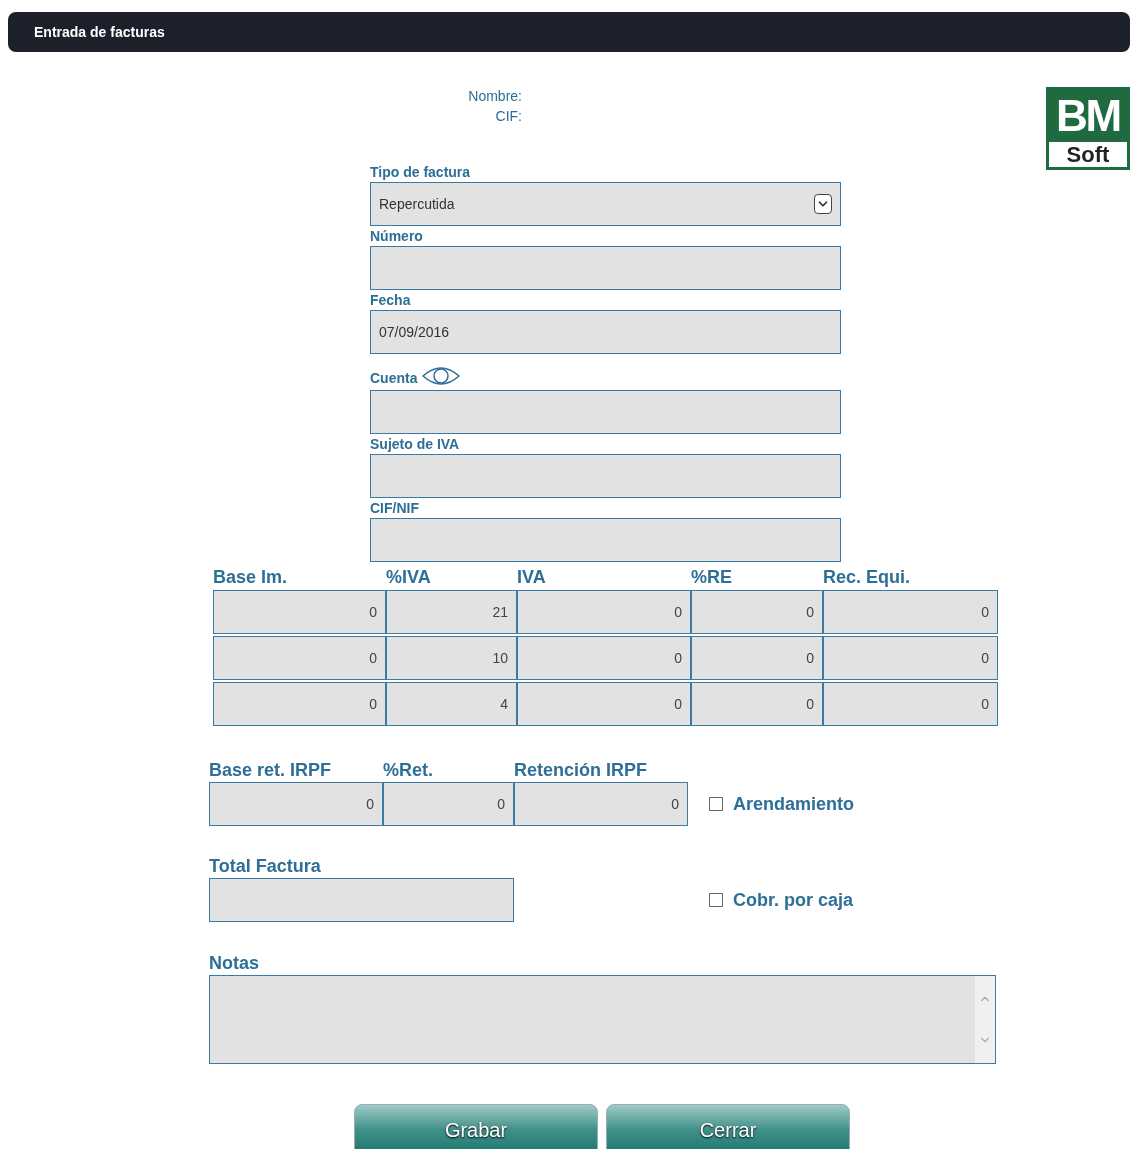 Image resolution: width=1143 pixels, height=1149 pixels. I want to click on checkbox-label: Cobr. por caja, so click(793, 900).